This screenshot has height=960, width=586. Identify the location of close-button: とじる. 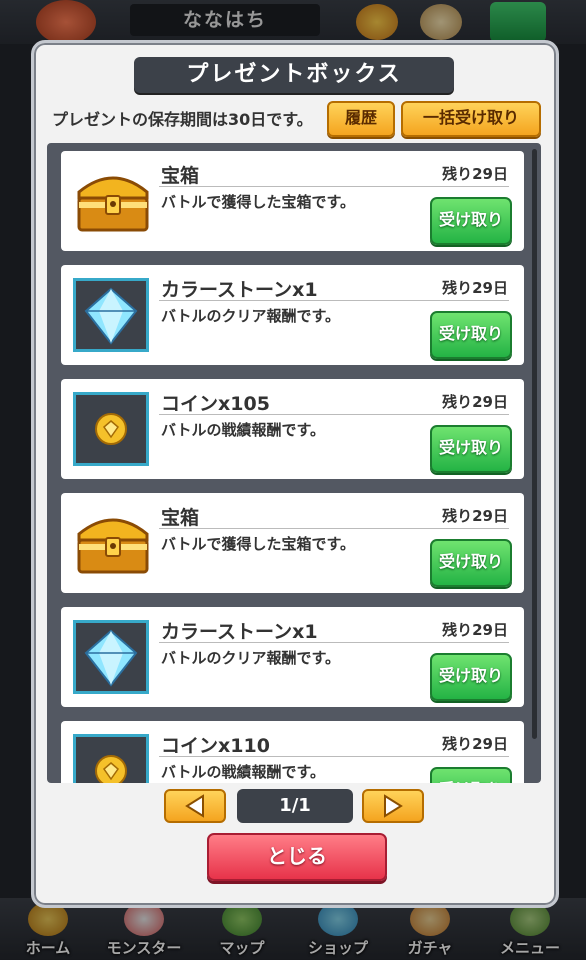
(297, 857).